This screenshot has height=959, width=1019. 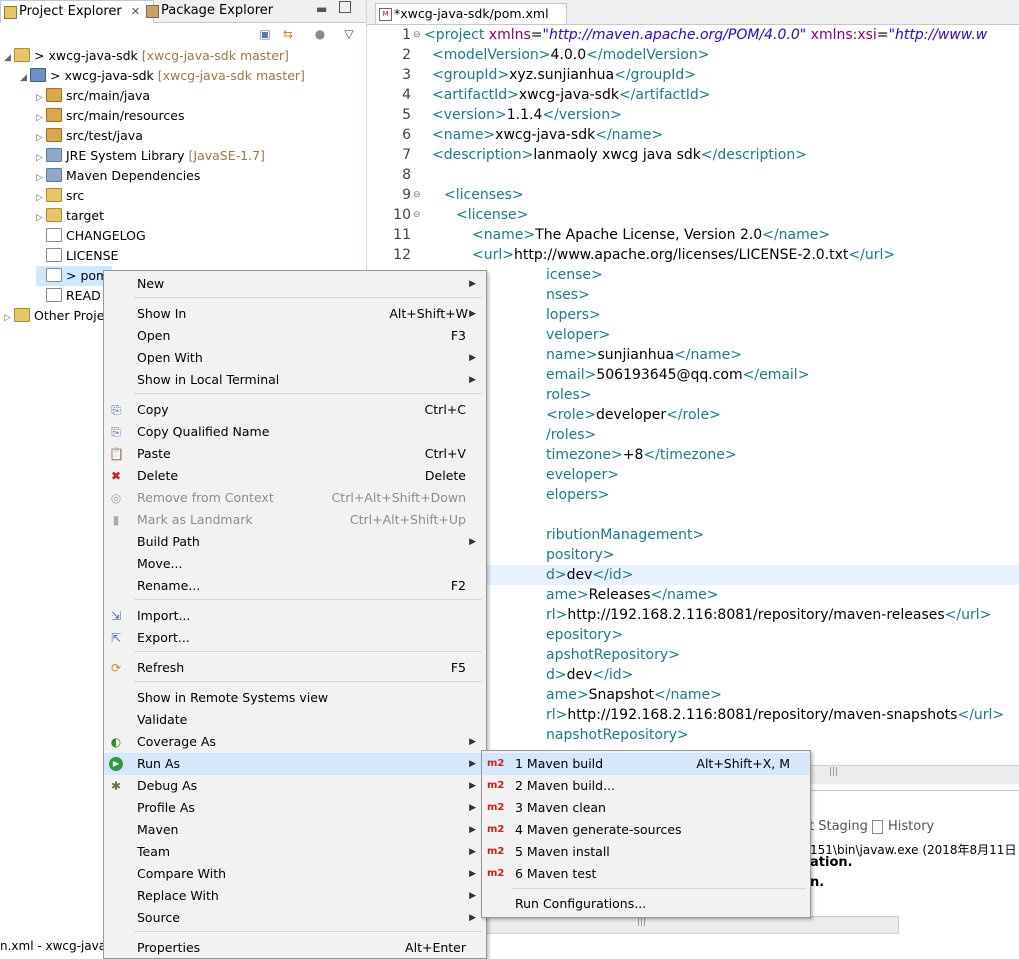 What do you see at coordinates (911, 826) in the screenshot?
I see `tab-history: History` at bounding box center [911, 826].